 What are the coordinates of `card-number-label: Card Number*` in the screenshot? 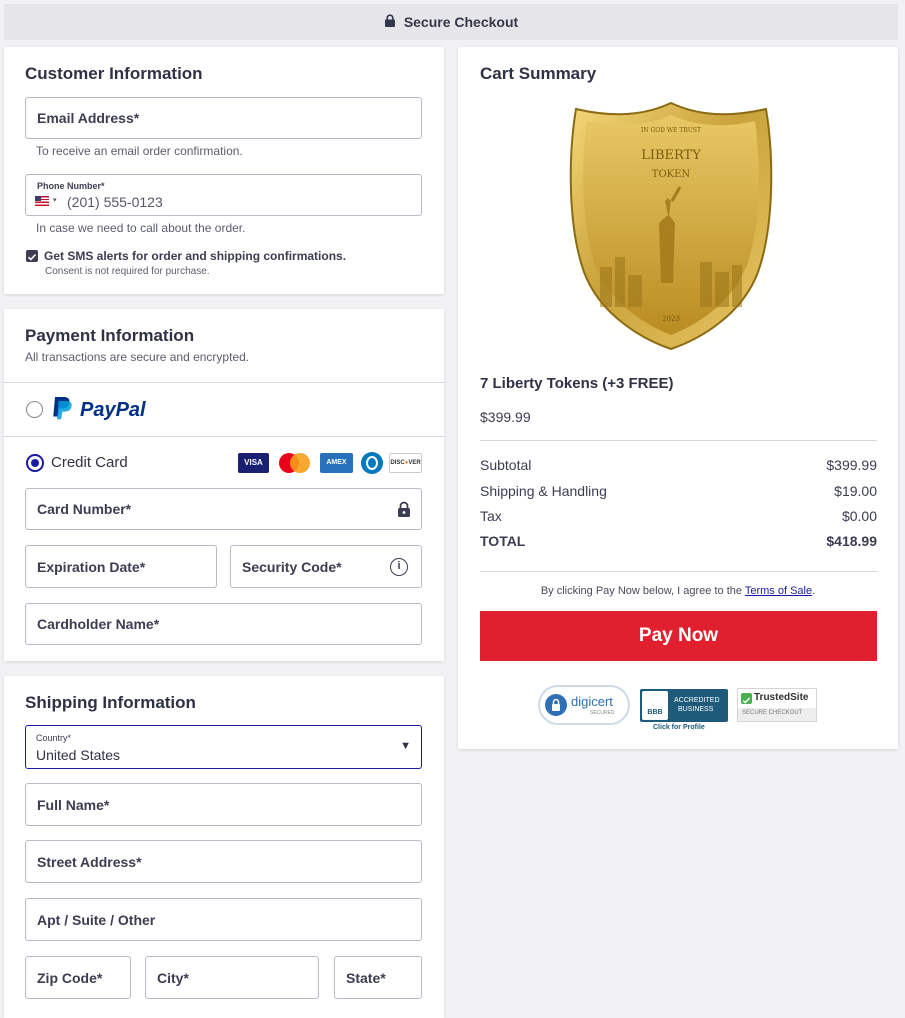 It's located at (84, 509).